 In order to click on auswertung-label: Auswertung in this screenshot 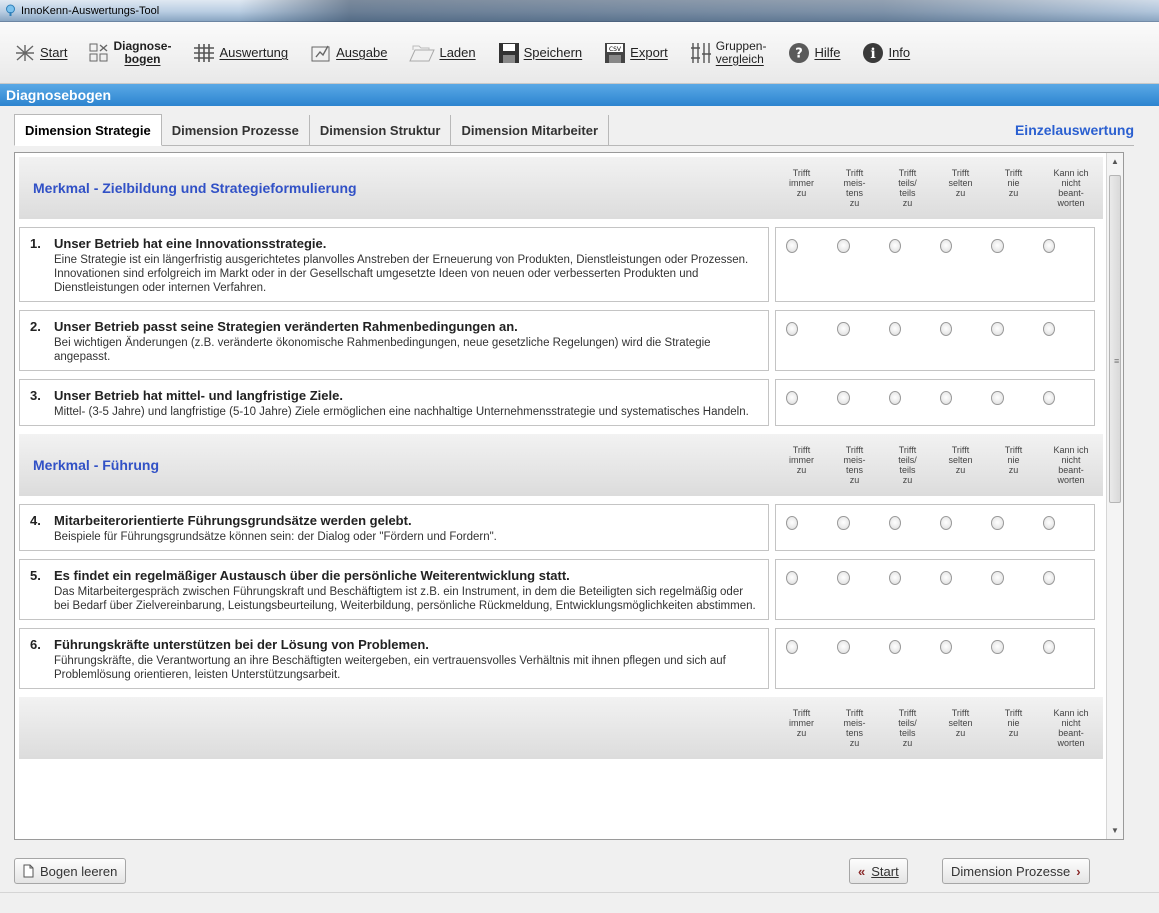, I will do `click(254, 52)`.